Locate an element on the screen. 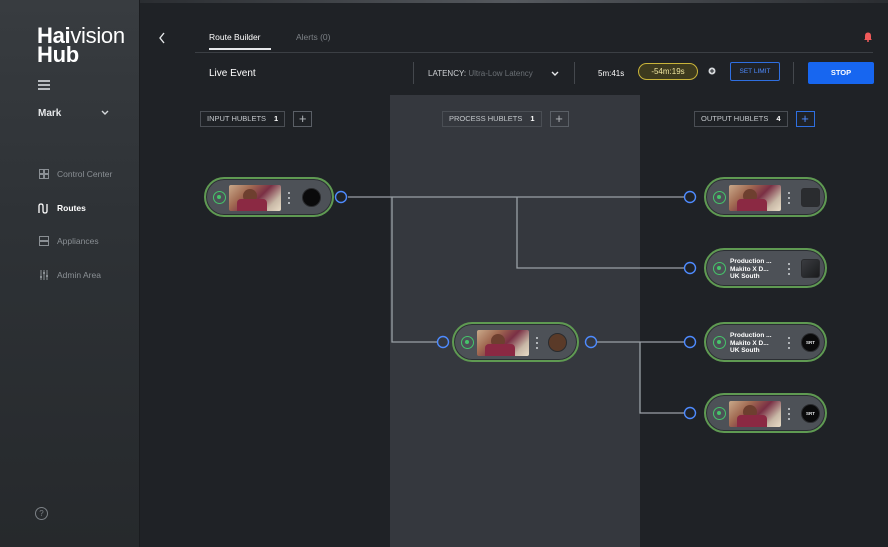  add-process-hublet-button: + is located at coordinates (559, 119).